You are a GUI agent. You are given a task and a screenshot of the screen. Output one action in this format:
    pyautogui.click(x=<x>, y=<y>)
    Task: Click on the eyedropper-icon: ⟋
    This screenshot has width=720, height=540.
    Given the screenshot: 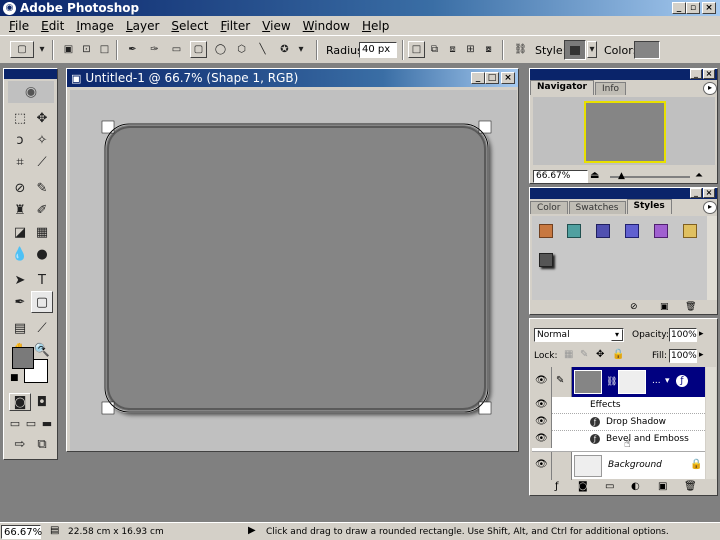 What is the action you would take?
    pyautogui.click(x=42, y=328)
    